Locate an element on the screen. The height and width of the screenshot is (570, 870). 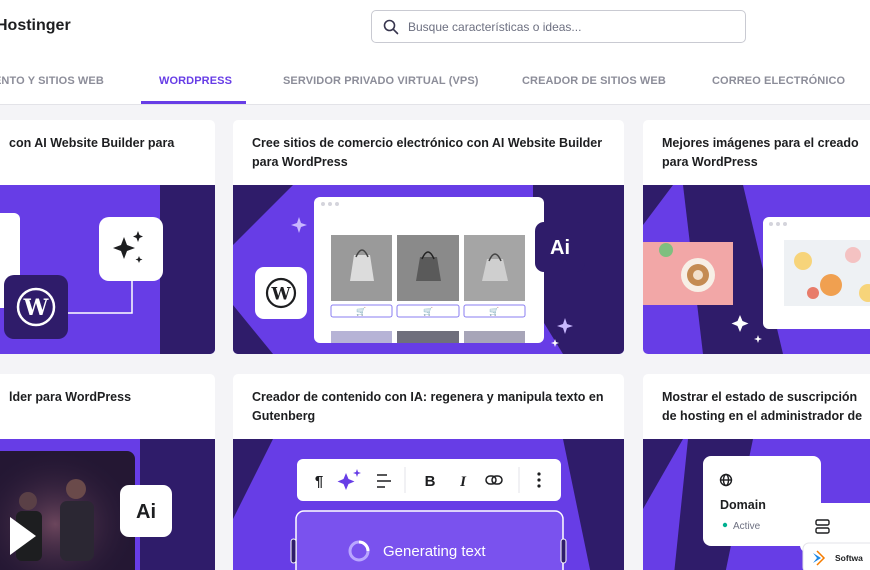
tutorial-card: con AI Website Builder para W is located at coordinates (107, 237).